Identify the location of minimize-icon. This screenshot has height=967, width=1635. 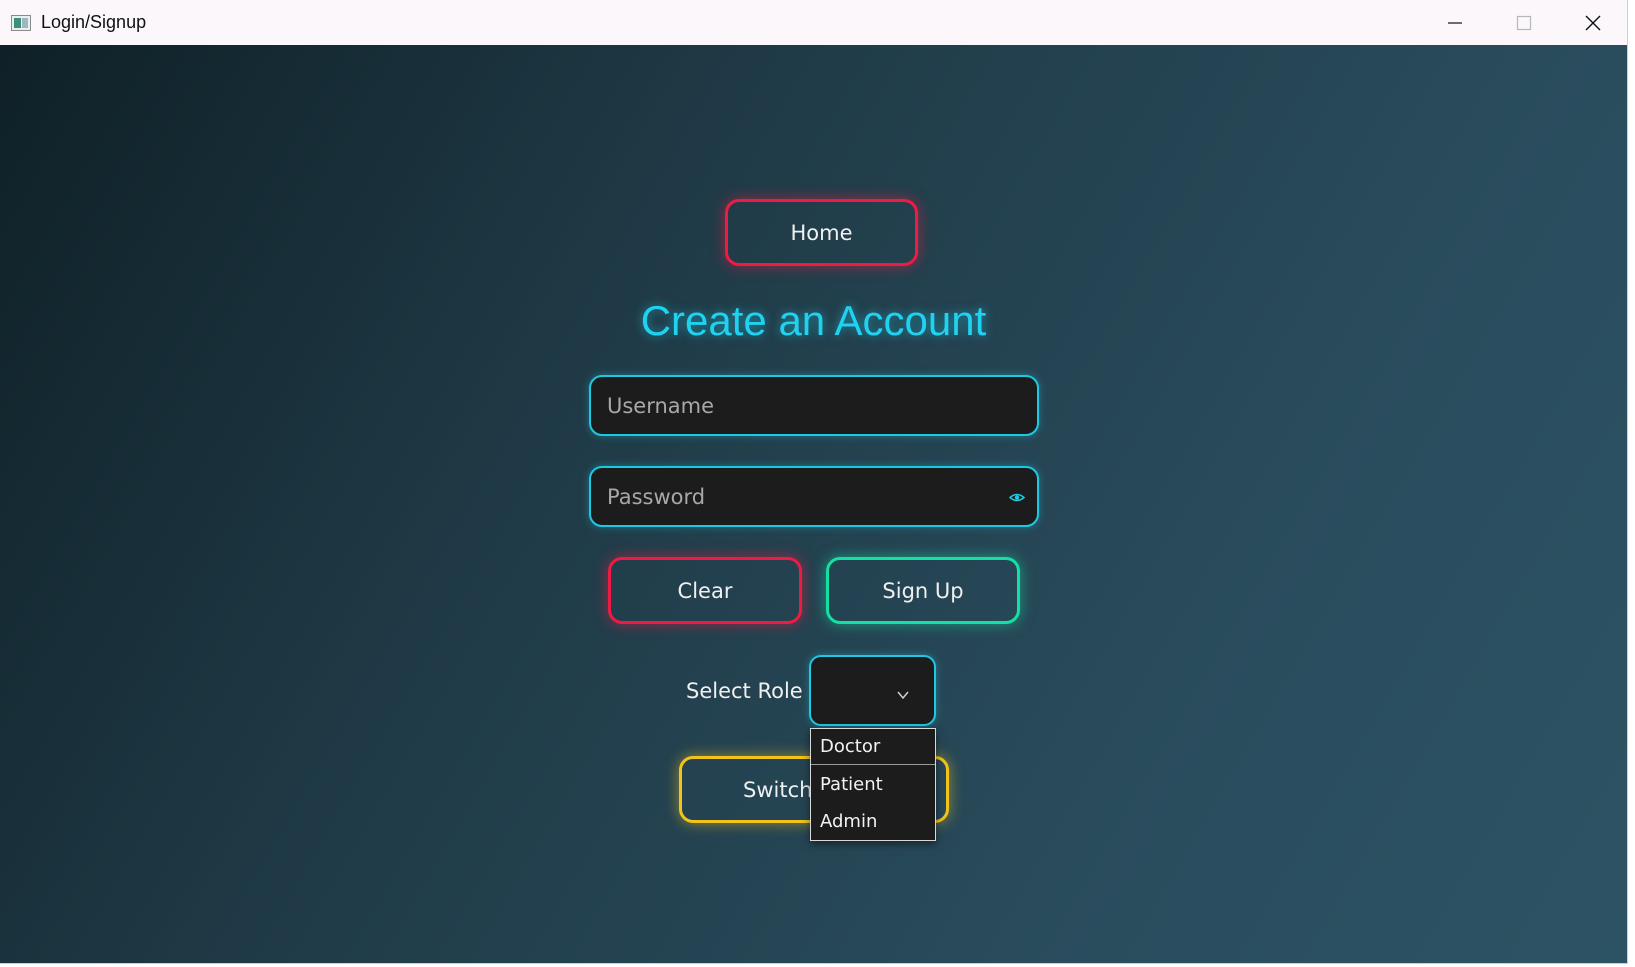
(1454, 22).